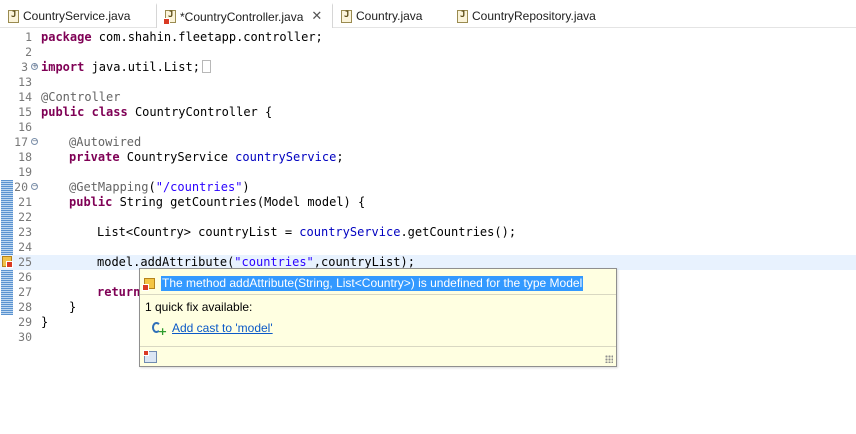 Image resolution: width=856 pixels, height=434 pixels. What do you see at coordinates (206, 157) in the screenshot?
I see `code-text: private CountryService countryService;` at bounding box center [206, 157].